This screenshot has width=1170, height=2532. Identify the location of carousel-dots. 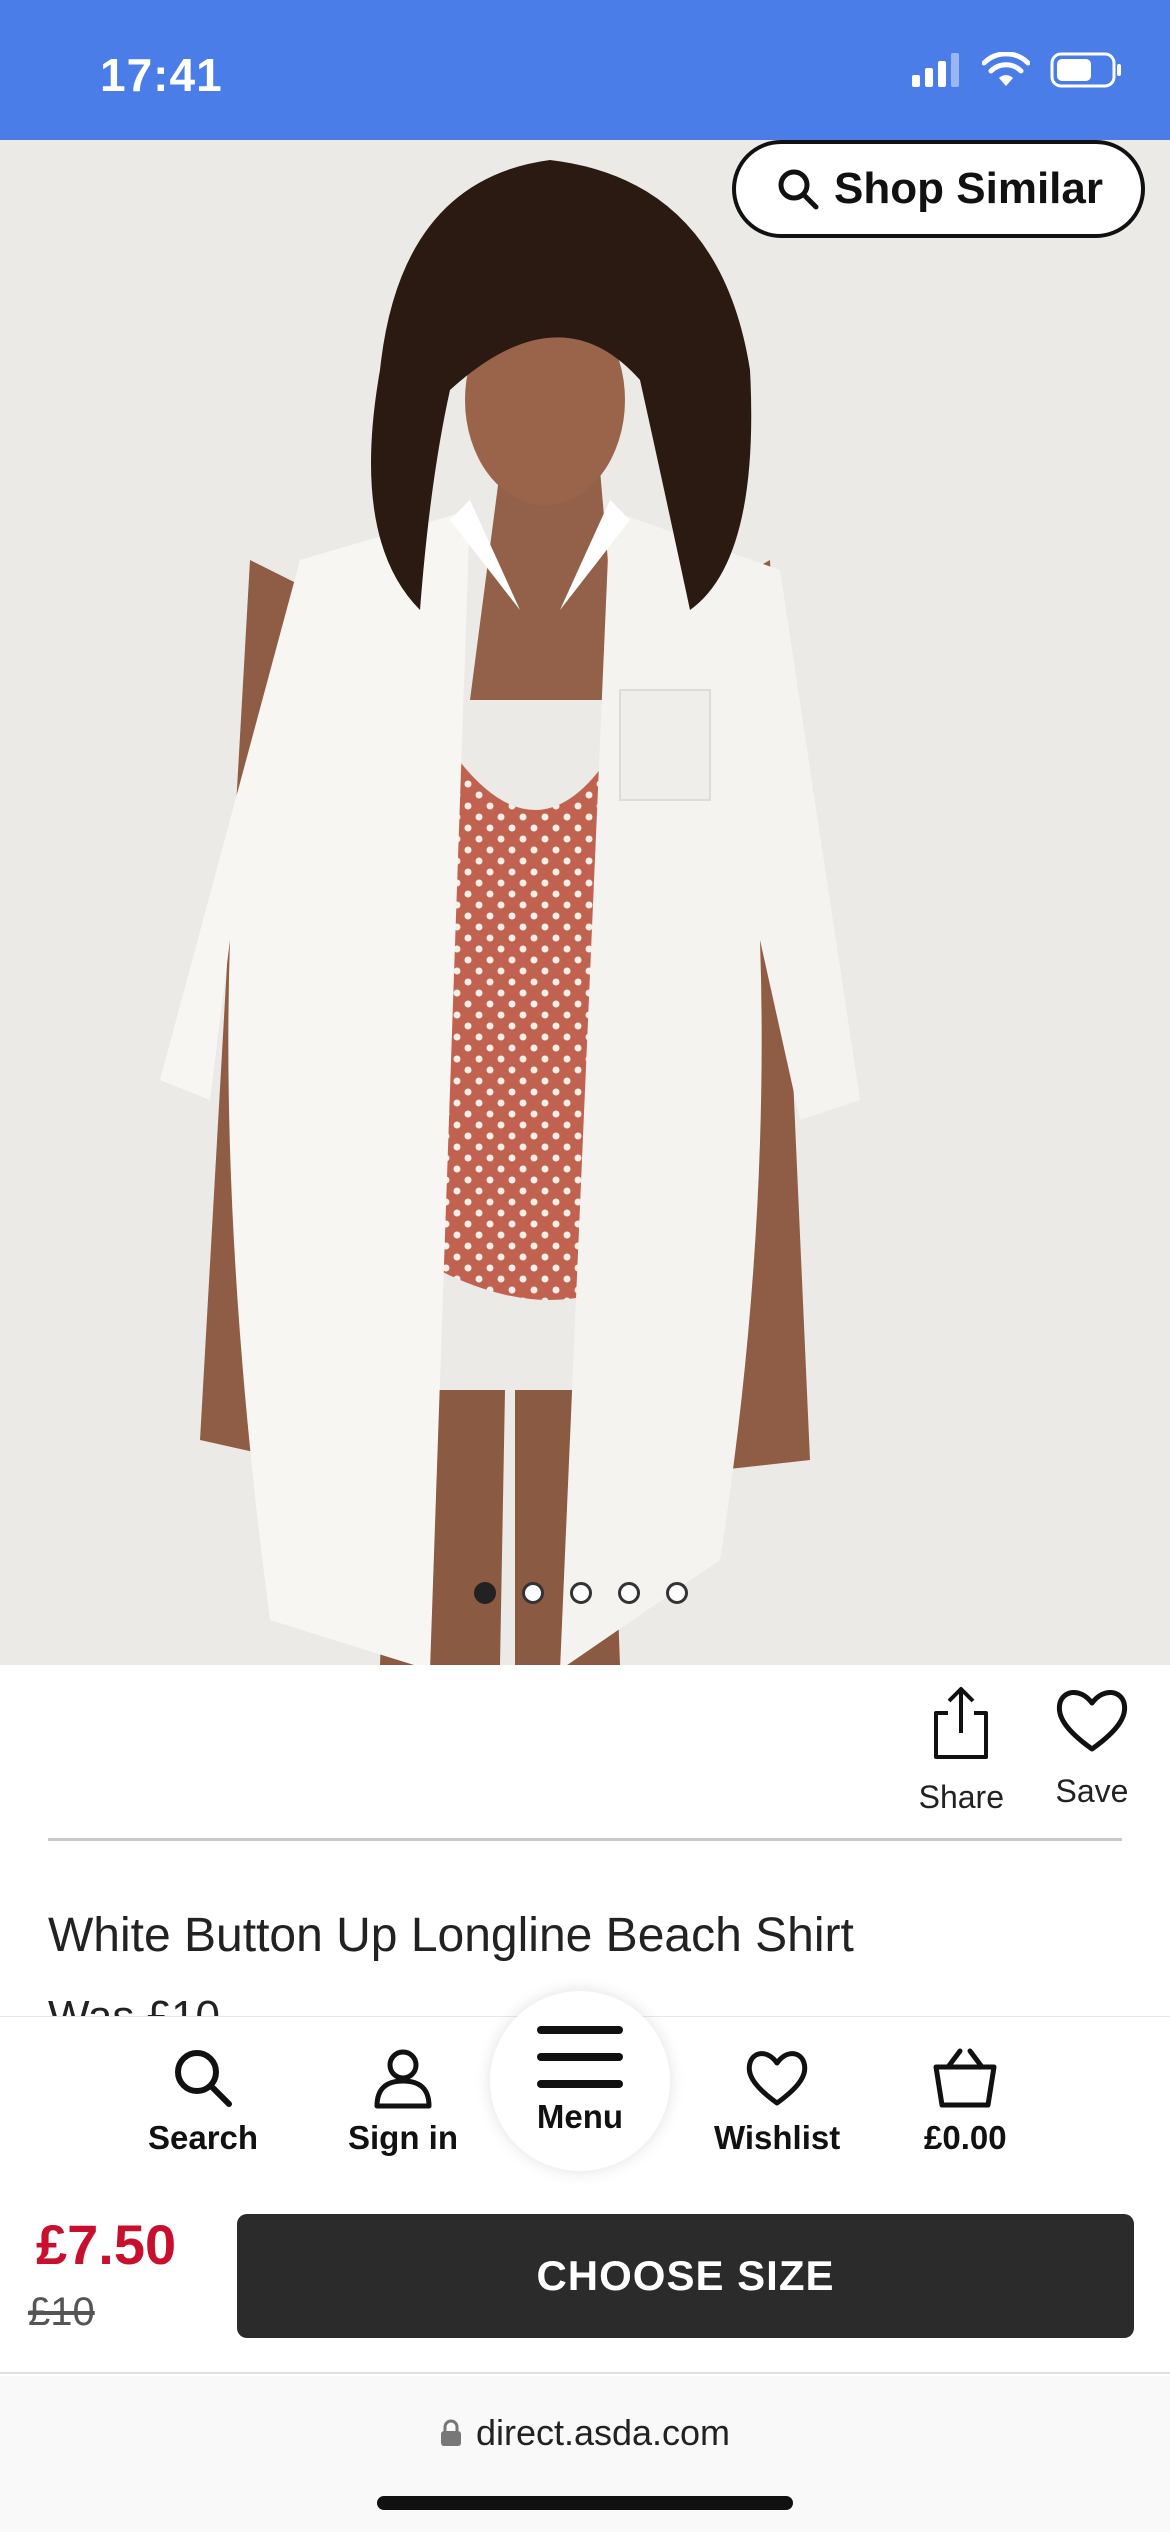
(581, 1593).